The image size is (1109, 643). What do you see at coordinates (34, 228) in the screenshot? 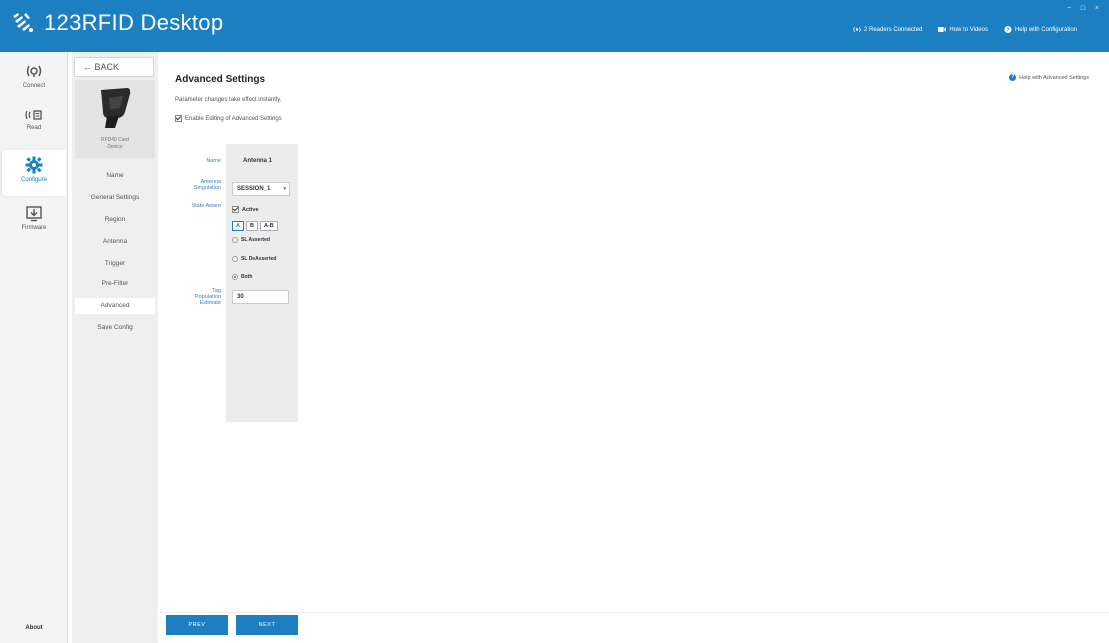
I see `nav-firmware-label: Firmware` at bounding box center [34, 228].